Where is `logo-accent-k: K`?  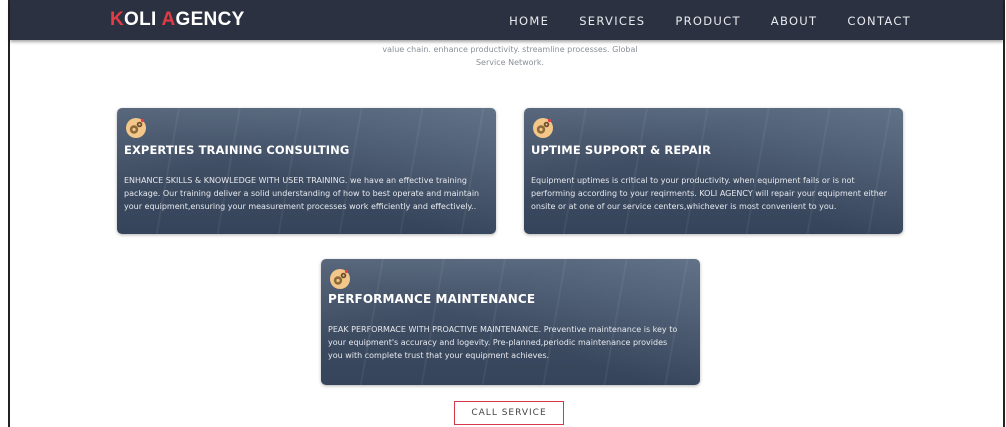 logo-accent-k: K is located at coordinates (117, 19).